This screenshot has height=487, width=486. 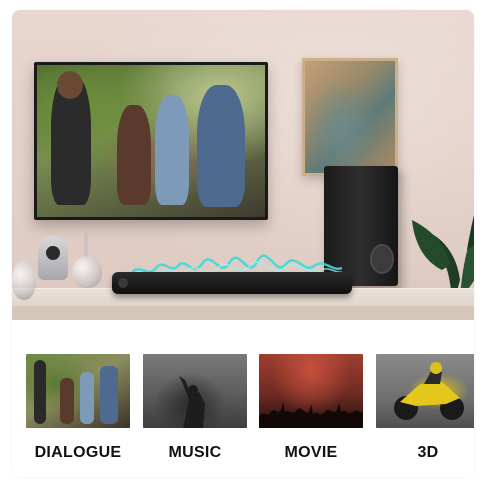 What do you see at coordinates (195, 452) in the screenshot?
I see `mode-music-label: MUSIC` at bounding box center [195, 452].